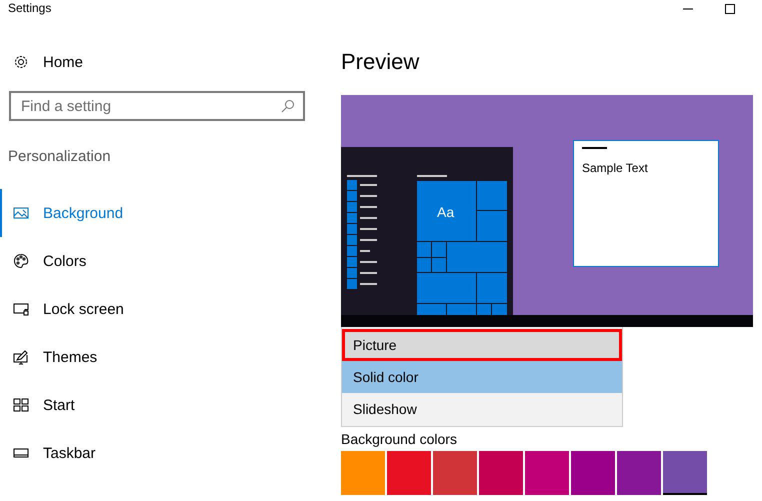 The image size is (762, 501). Describe the element at coordinates (482, 377) in the screenshot. I see `dropdown-option: Solid color` at that location.